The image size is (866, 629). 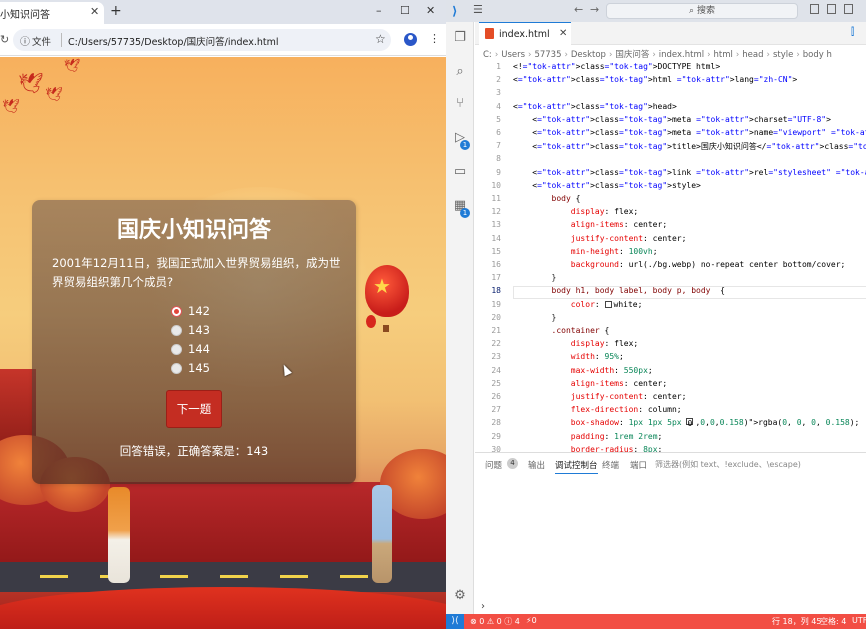 I want to click on code-line: 22 display: flex;, so click(x=670, y=345).